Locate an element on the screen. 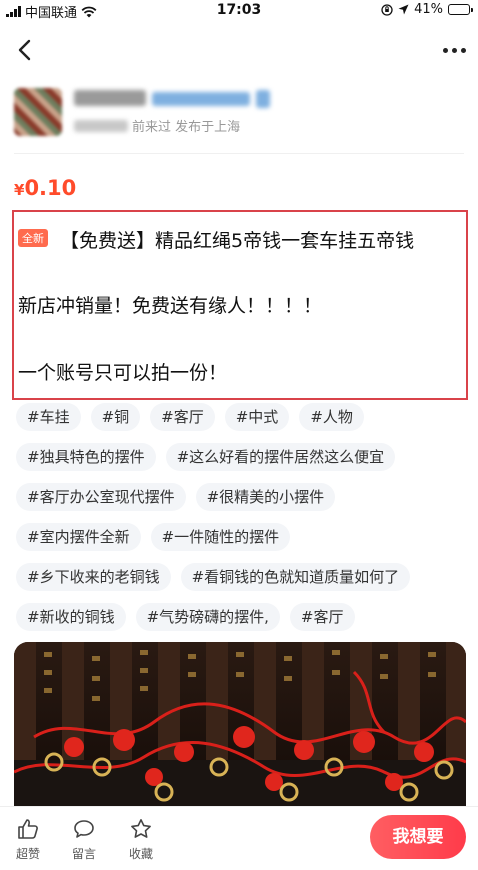 The image size is (478, 870). battery-icon is located at coordinates (460, 9).